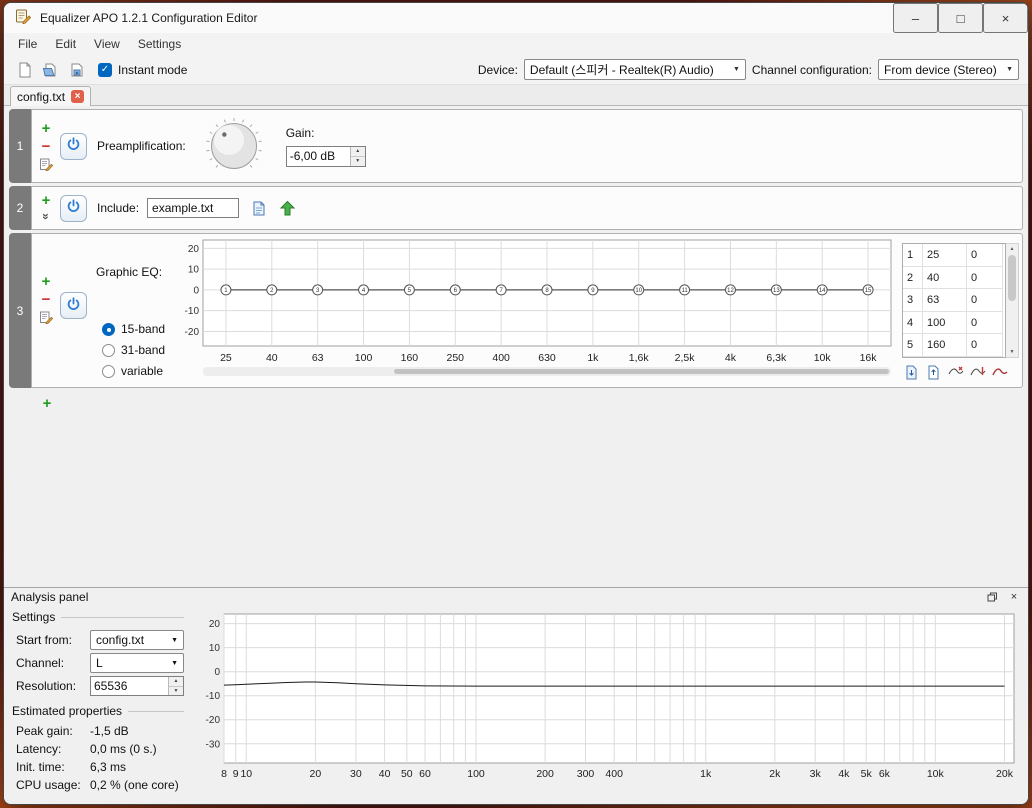  I want to click on eq-graph-hscrollbar, so click(547, 371).